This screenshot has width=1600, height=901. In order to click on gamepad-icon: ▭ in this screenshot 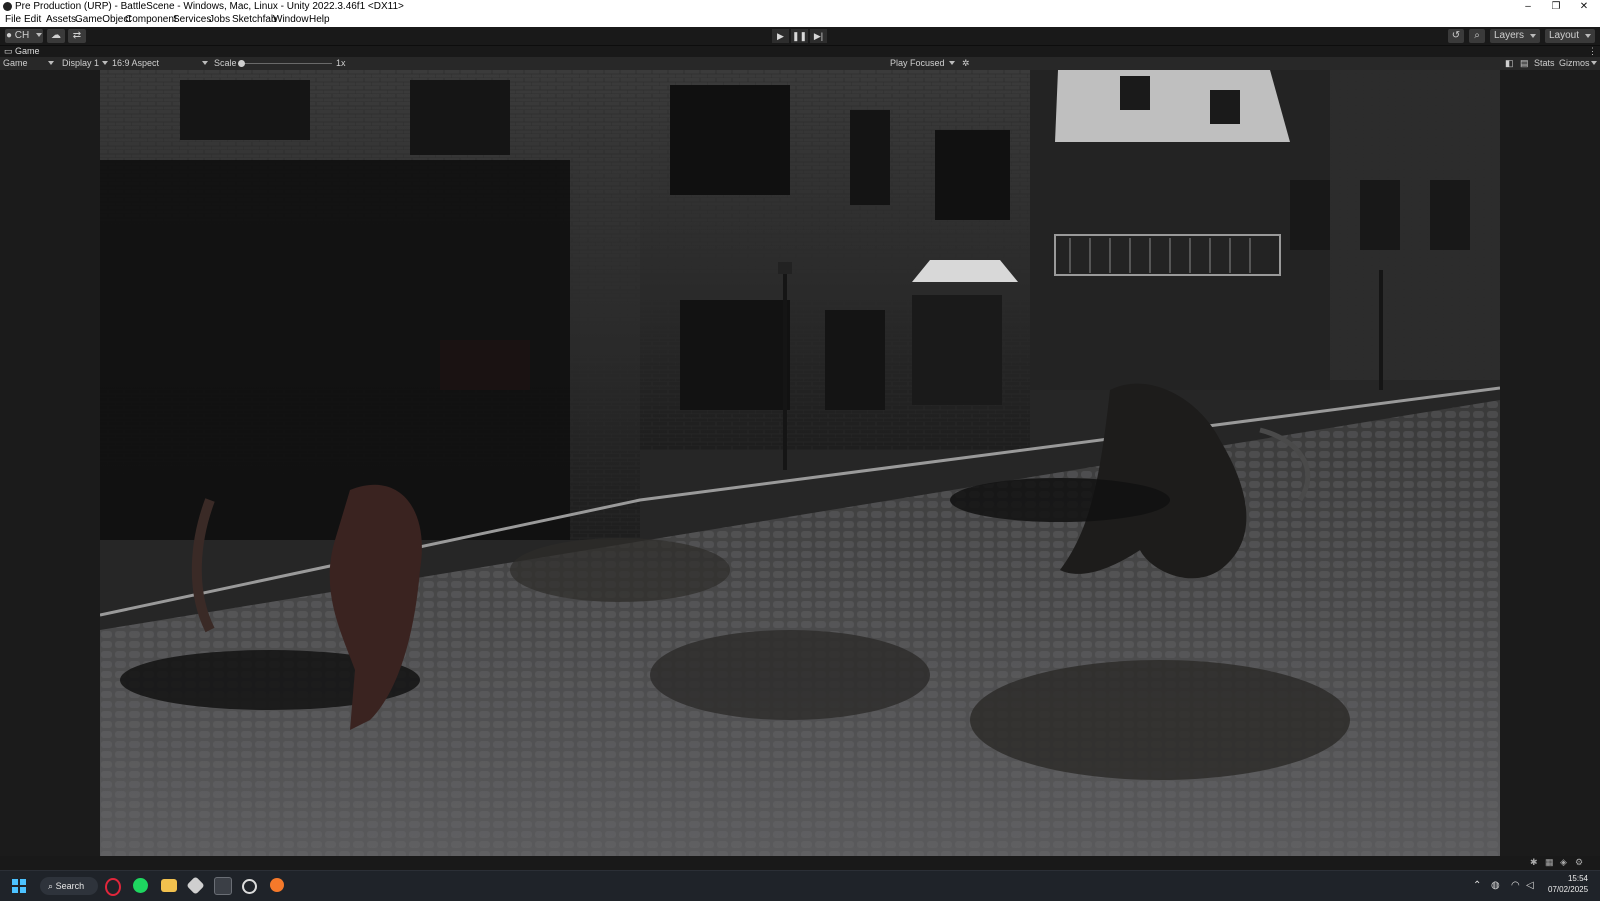, I will do `click(8, 51)`.